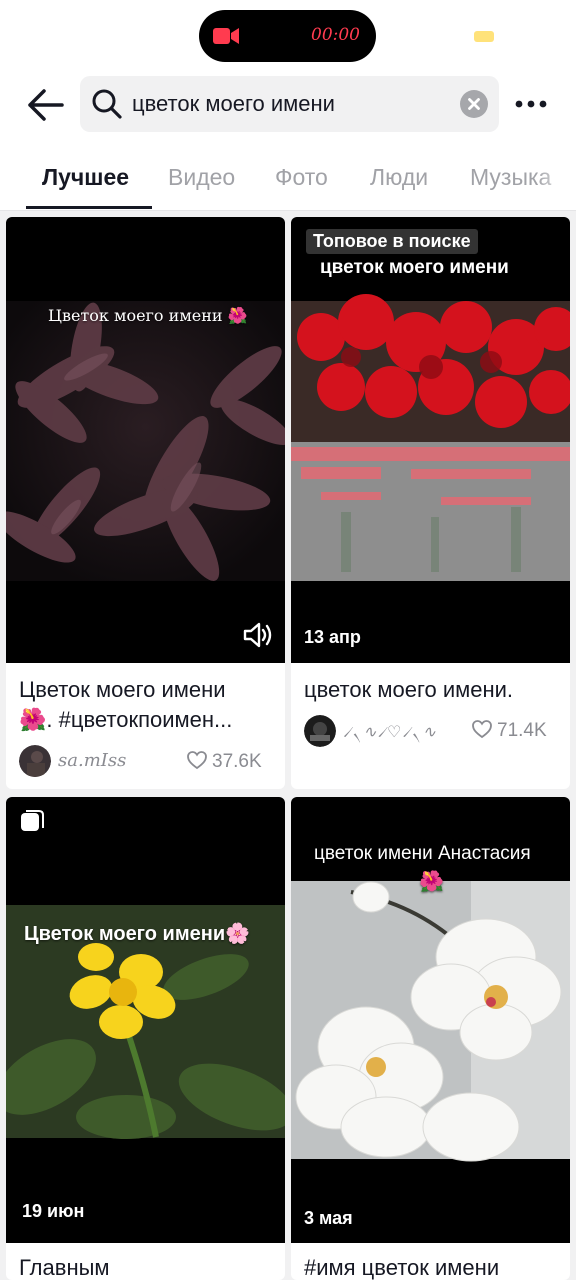 The width and height of the screenshot is (576, 1280). I want to click on search-tabs: Лучшее Видео Фото Люди Музыка, so click(288, 180).